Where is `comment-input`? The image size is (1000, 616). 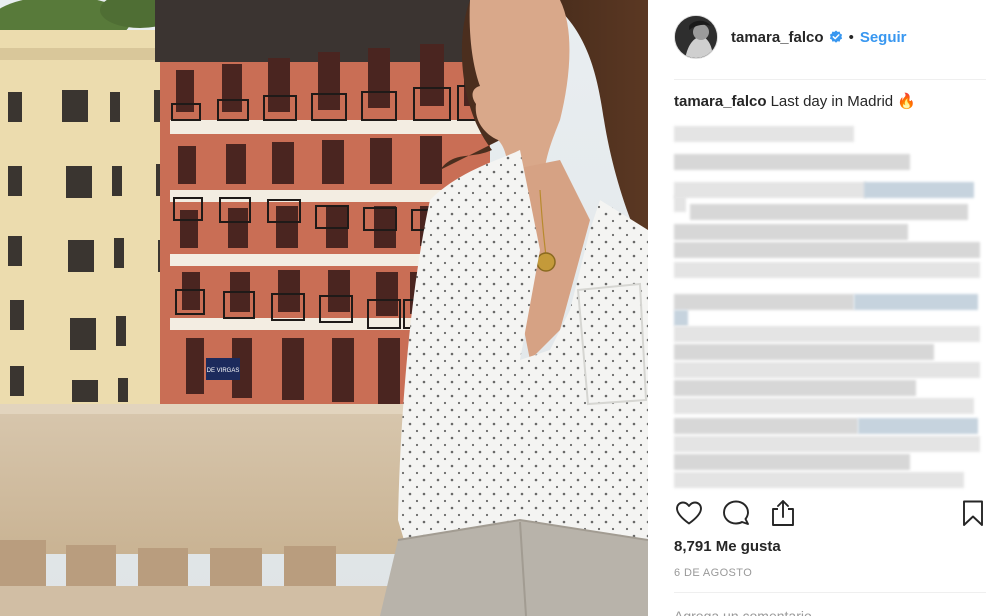 comment-input is located at coordinates (830, 611).